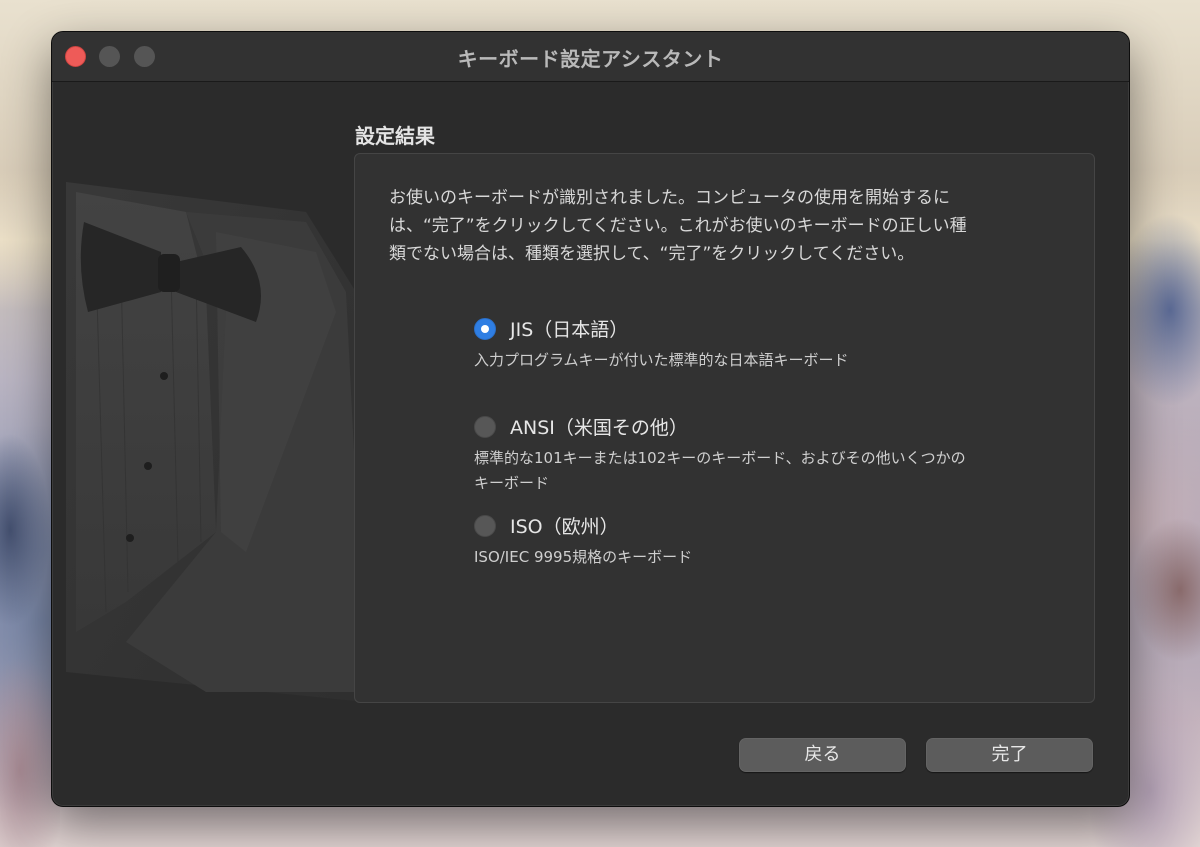  Describe the element at coordinates (774, 557) in the screenshot. I see `option-description: ISO/IEC 9995規格のキーボード` at that location.